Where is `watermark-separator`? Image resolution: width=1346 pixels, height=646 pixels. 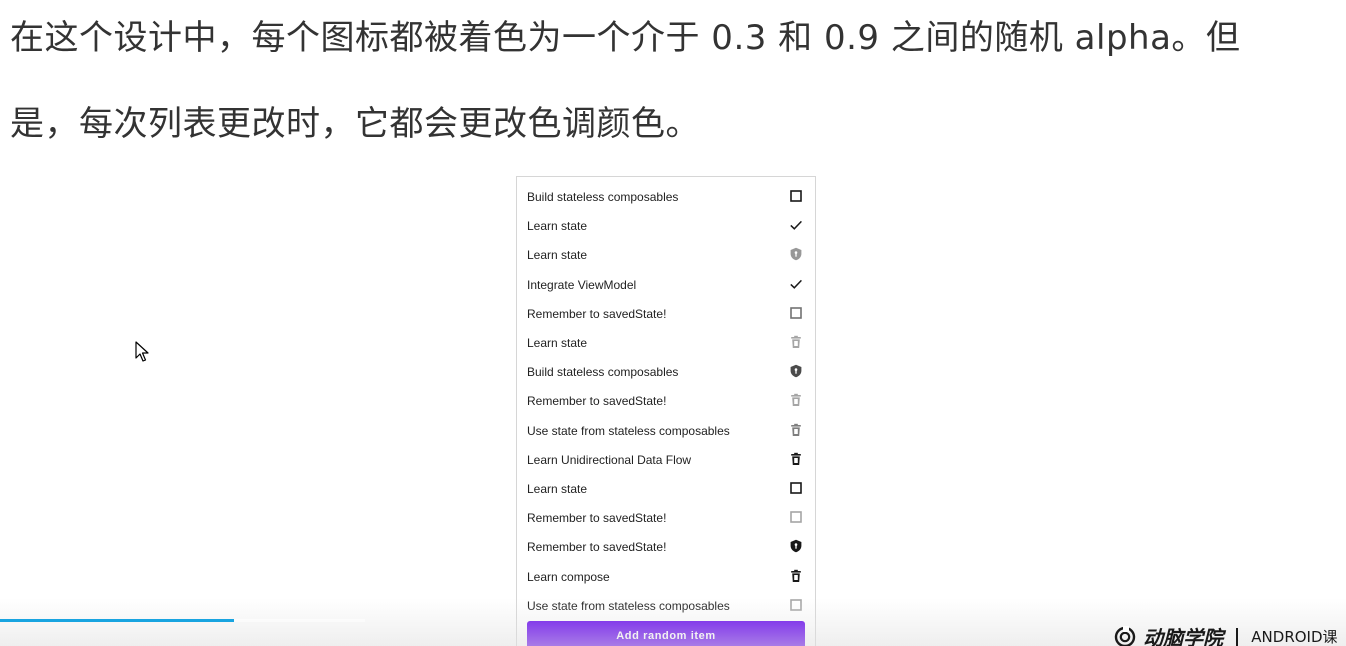 watermark-separator is located at coordinates (1237, 636).